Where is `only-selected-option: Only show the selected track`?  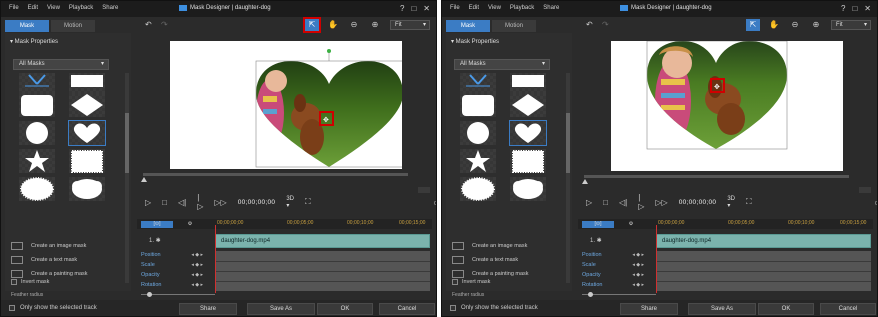
only-selected-option: Only show the selected track is located at coordinates (53, 308).